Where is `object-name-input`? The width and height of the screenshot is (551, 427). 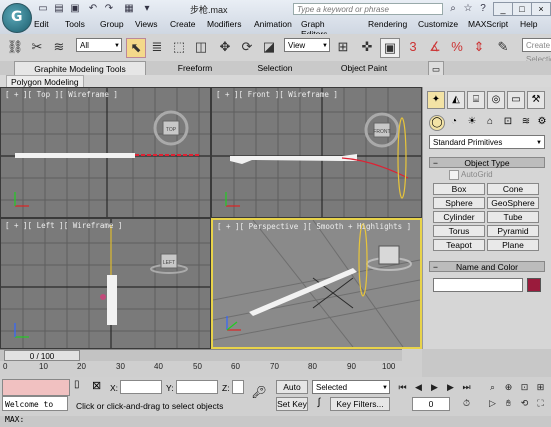
object-name-input is located at coordinates (478, 285).